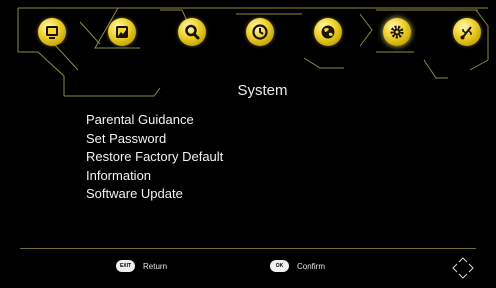  I want to click on picture-icon, so click(122, 32).